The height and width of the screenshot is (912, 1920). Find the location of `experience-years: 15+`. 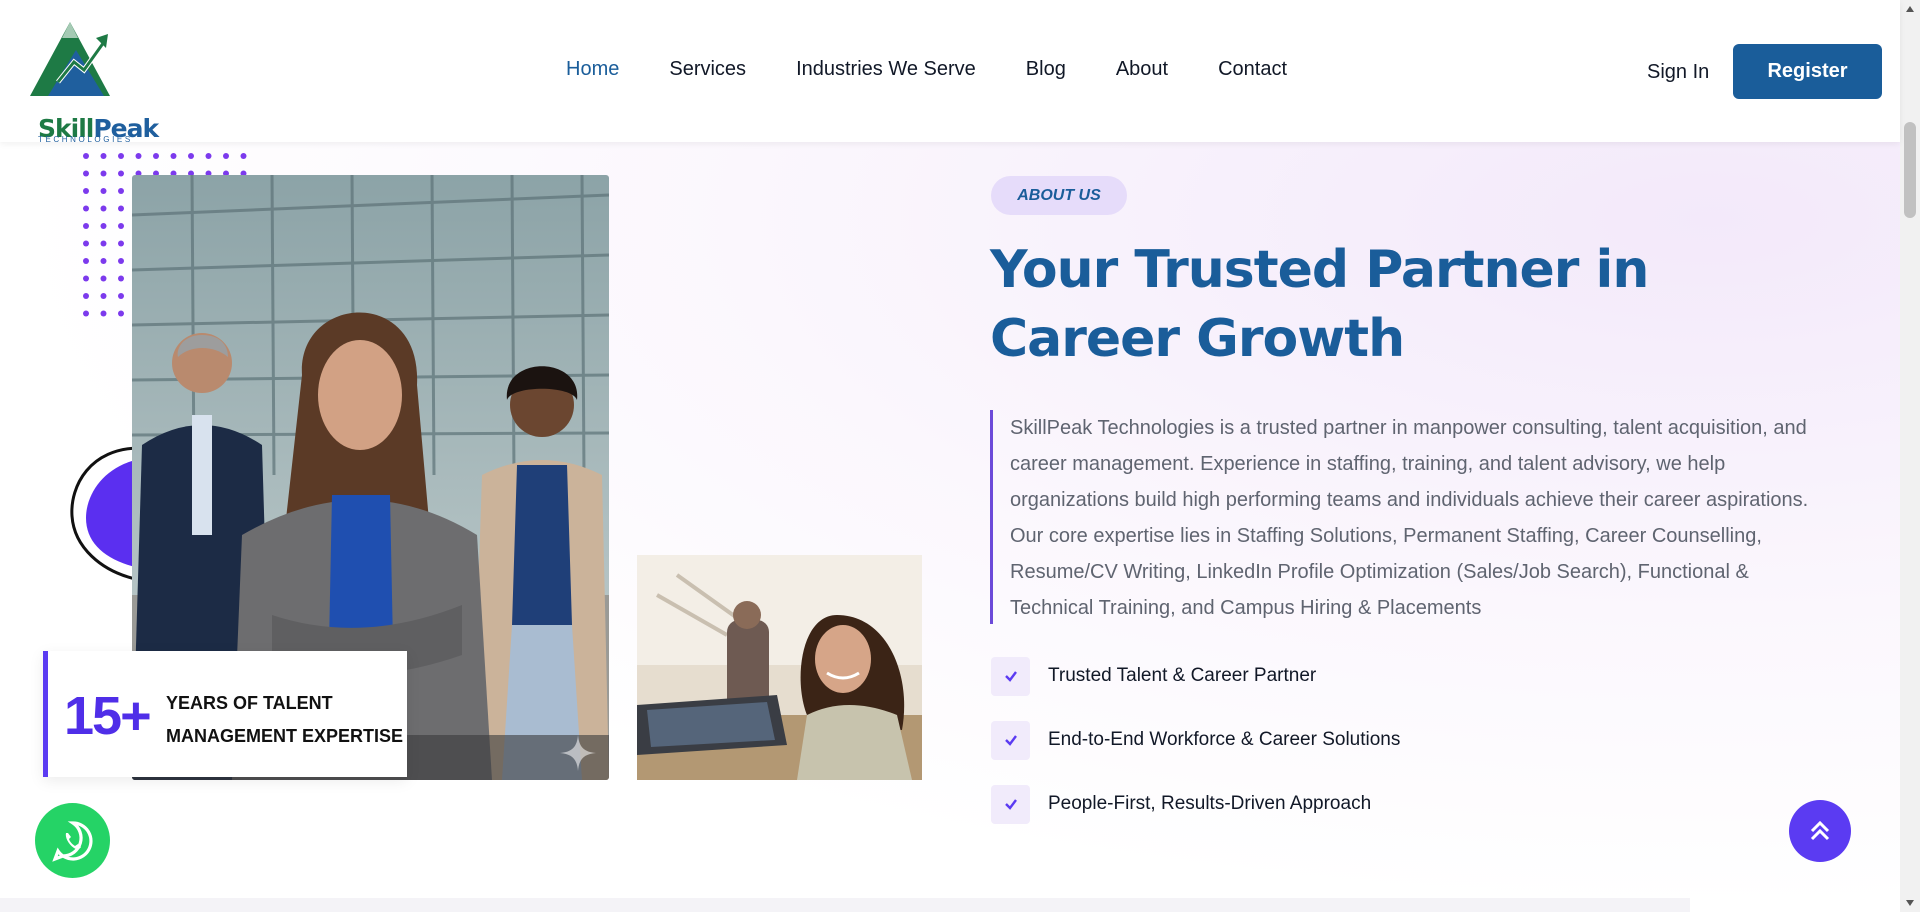

experience-years: 15+ is located at coordinates (108, 716).